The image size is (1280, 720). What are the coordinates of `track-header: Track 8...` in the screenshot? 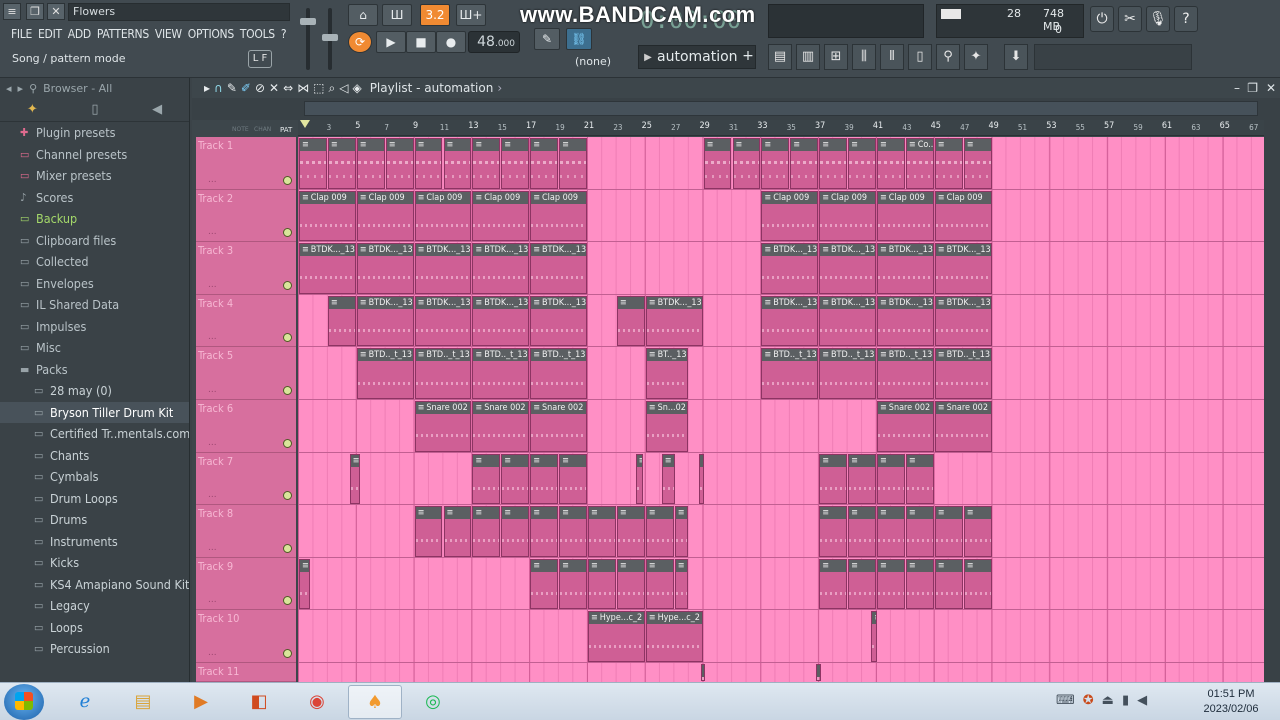 It's located at (246, 531).